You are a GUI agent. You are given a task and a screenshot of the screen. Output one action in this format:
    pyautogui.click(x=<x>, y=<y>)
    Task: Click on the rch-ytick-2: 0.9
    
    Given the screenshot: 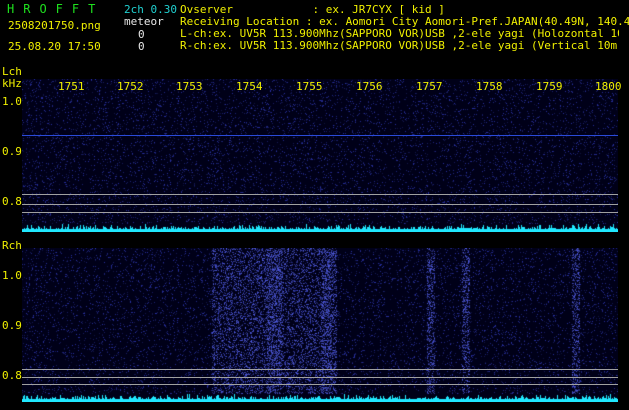 What is the action you would take?
    pyautogui.click(x=12, y=325)
    